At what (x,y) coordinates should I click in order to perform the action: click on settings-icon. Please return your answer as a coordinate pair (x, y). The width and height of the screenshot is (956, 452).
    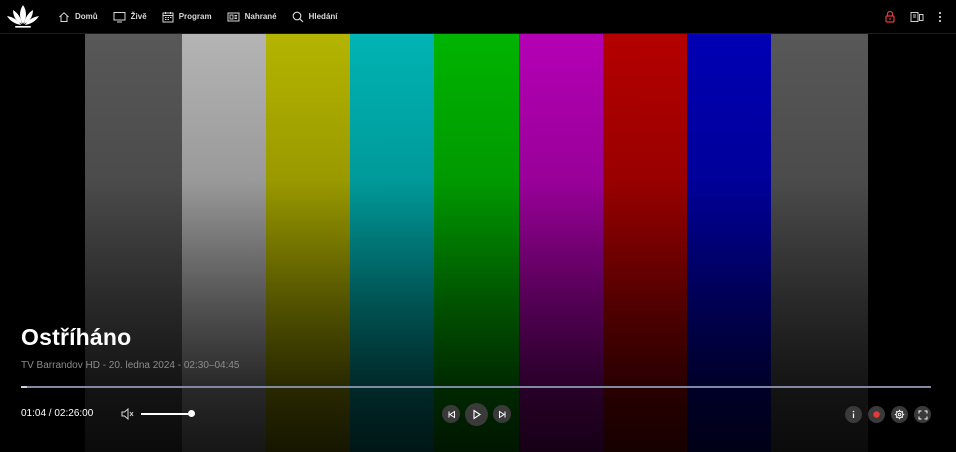
    Looking at the image, I should click on (899, 414).